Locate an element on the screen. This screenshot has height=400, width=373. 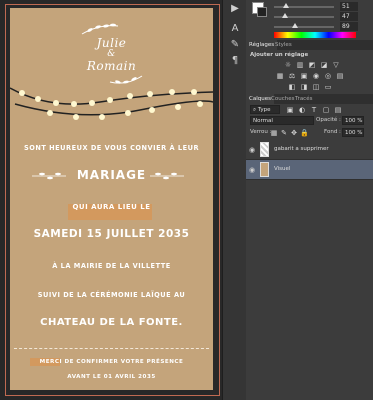
adjustments-tabbar: Réglages Styles is located at coordinates (309, 45).